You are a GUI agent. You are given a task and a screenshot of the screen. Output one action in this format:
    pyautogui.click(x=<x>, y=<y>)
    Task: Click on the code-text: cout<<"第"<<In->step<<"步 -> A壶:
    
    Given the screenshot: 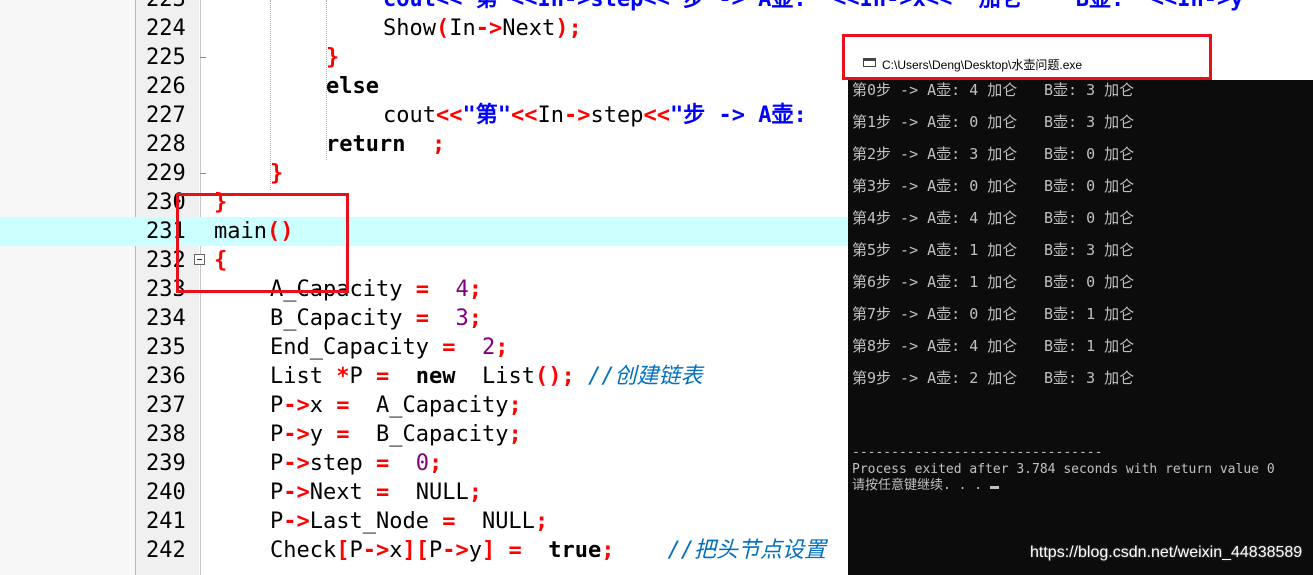 What is the action you would take?
    pyautogui.click(x=601, y=115)
    